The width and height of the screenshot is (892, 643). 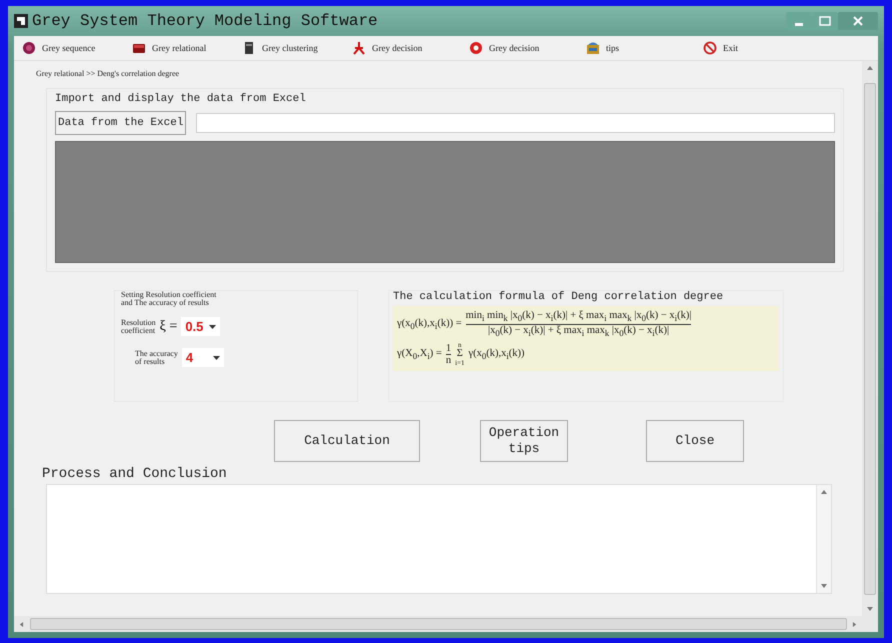 What do you see at coordinates (593, 48) in the screenshot?
I see `basket-icon` at bounding box center [593, 48].